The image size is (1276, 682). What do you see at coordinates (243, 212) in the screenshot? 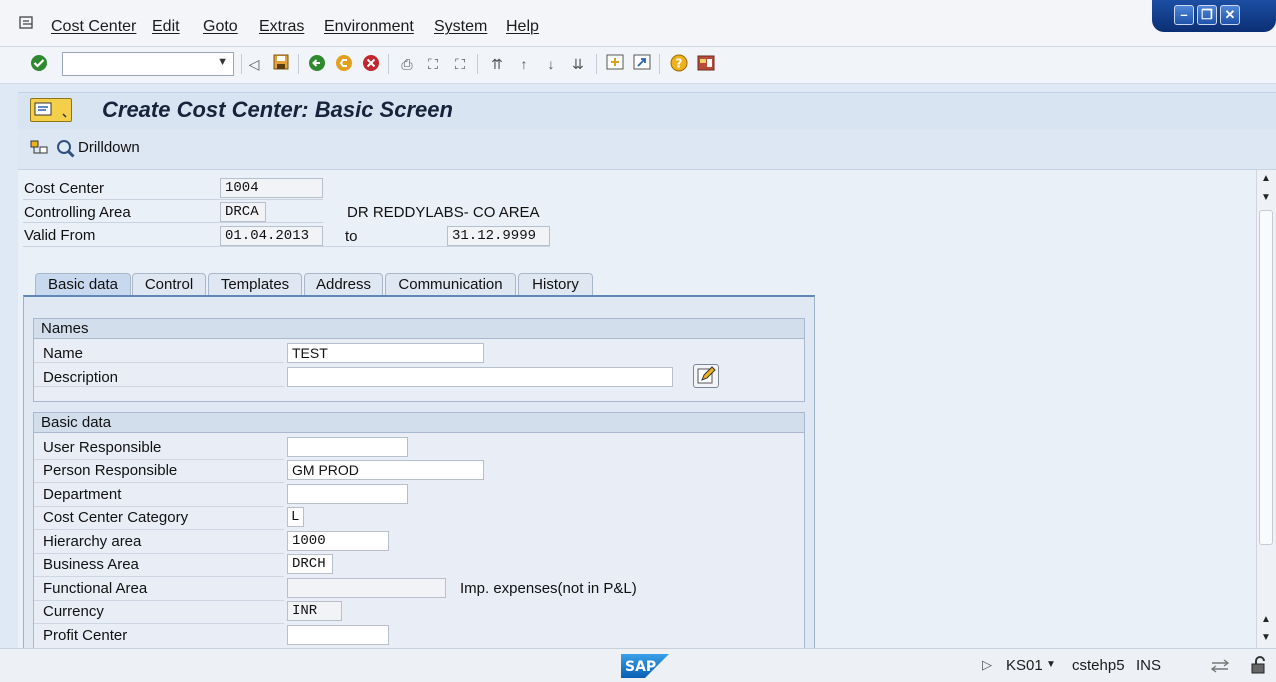
I see `controlling-area-field: DRCA` at bounding box center [243, 212].